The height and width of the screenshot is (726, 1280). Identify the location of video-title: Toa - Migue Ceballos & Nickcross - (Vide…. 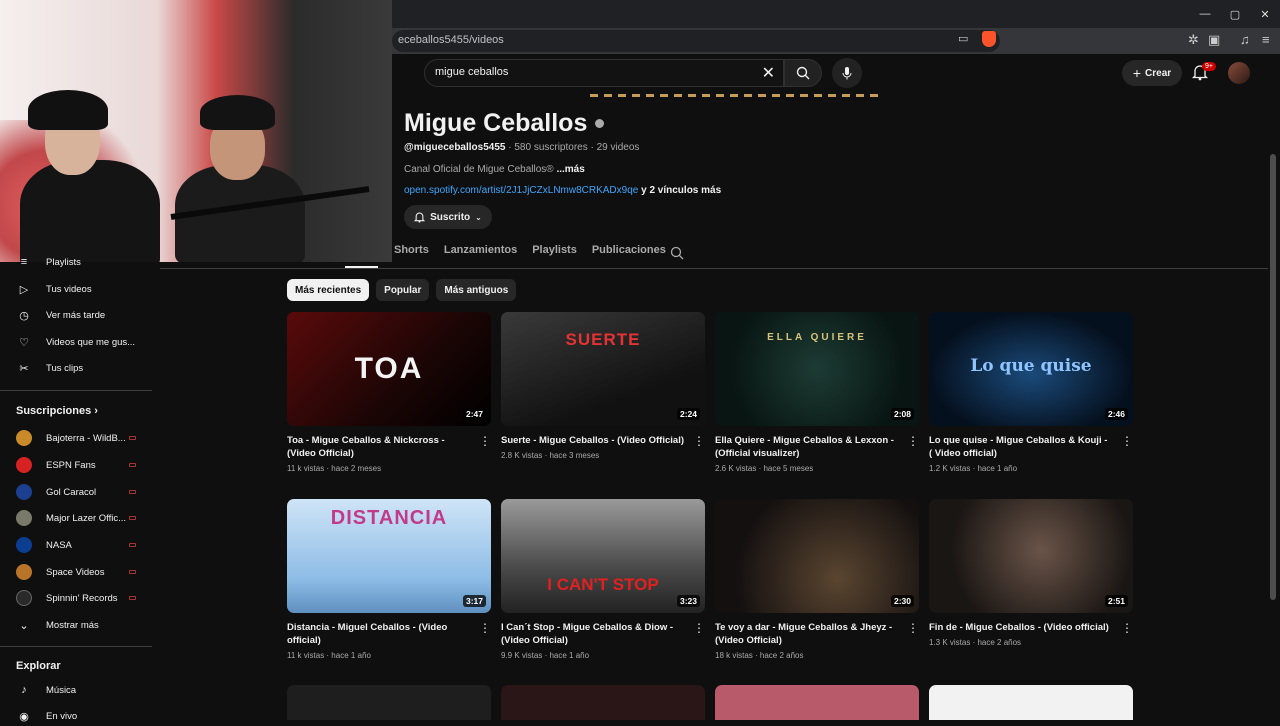
(379, 447).